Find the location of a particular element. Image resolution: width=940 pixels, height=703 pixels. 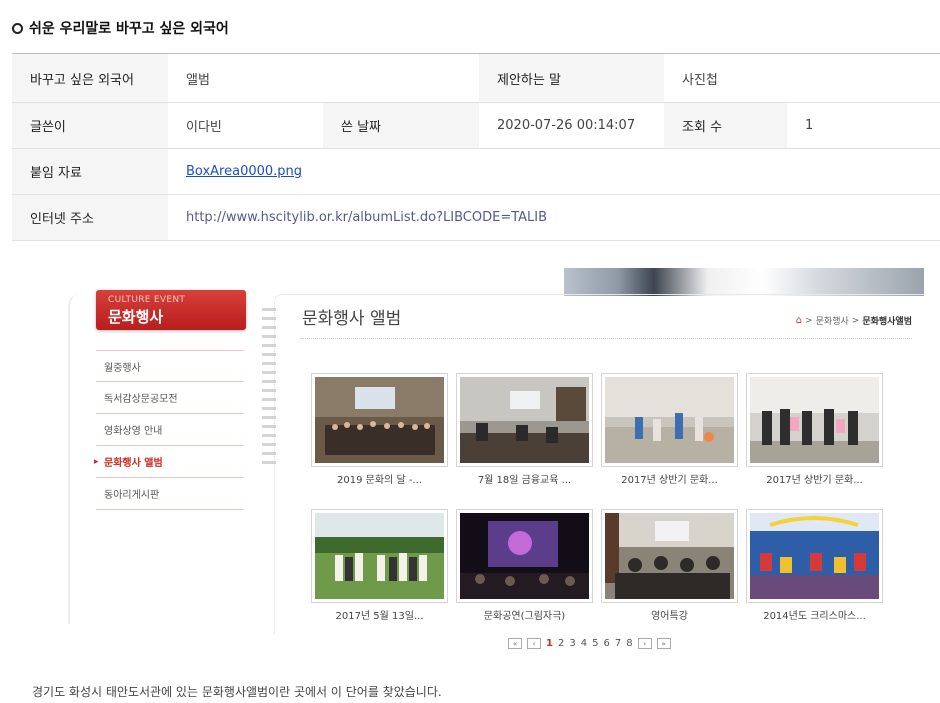

album-card: 영어특강 is located at coordinates (669, 572).